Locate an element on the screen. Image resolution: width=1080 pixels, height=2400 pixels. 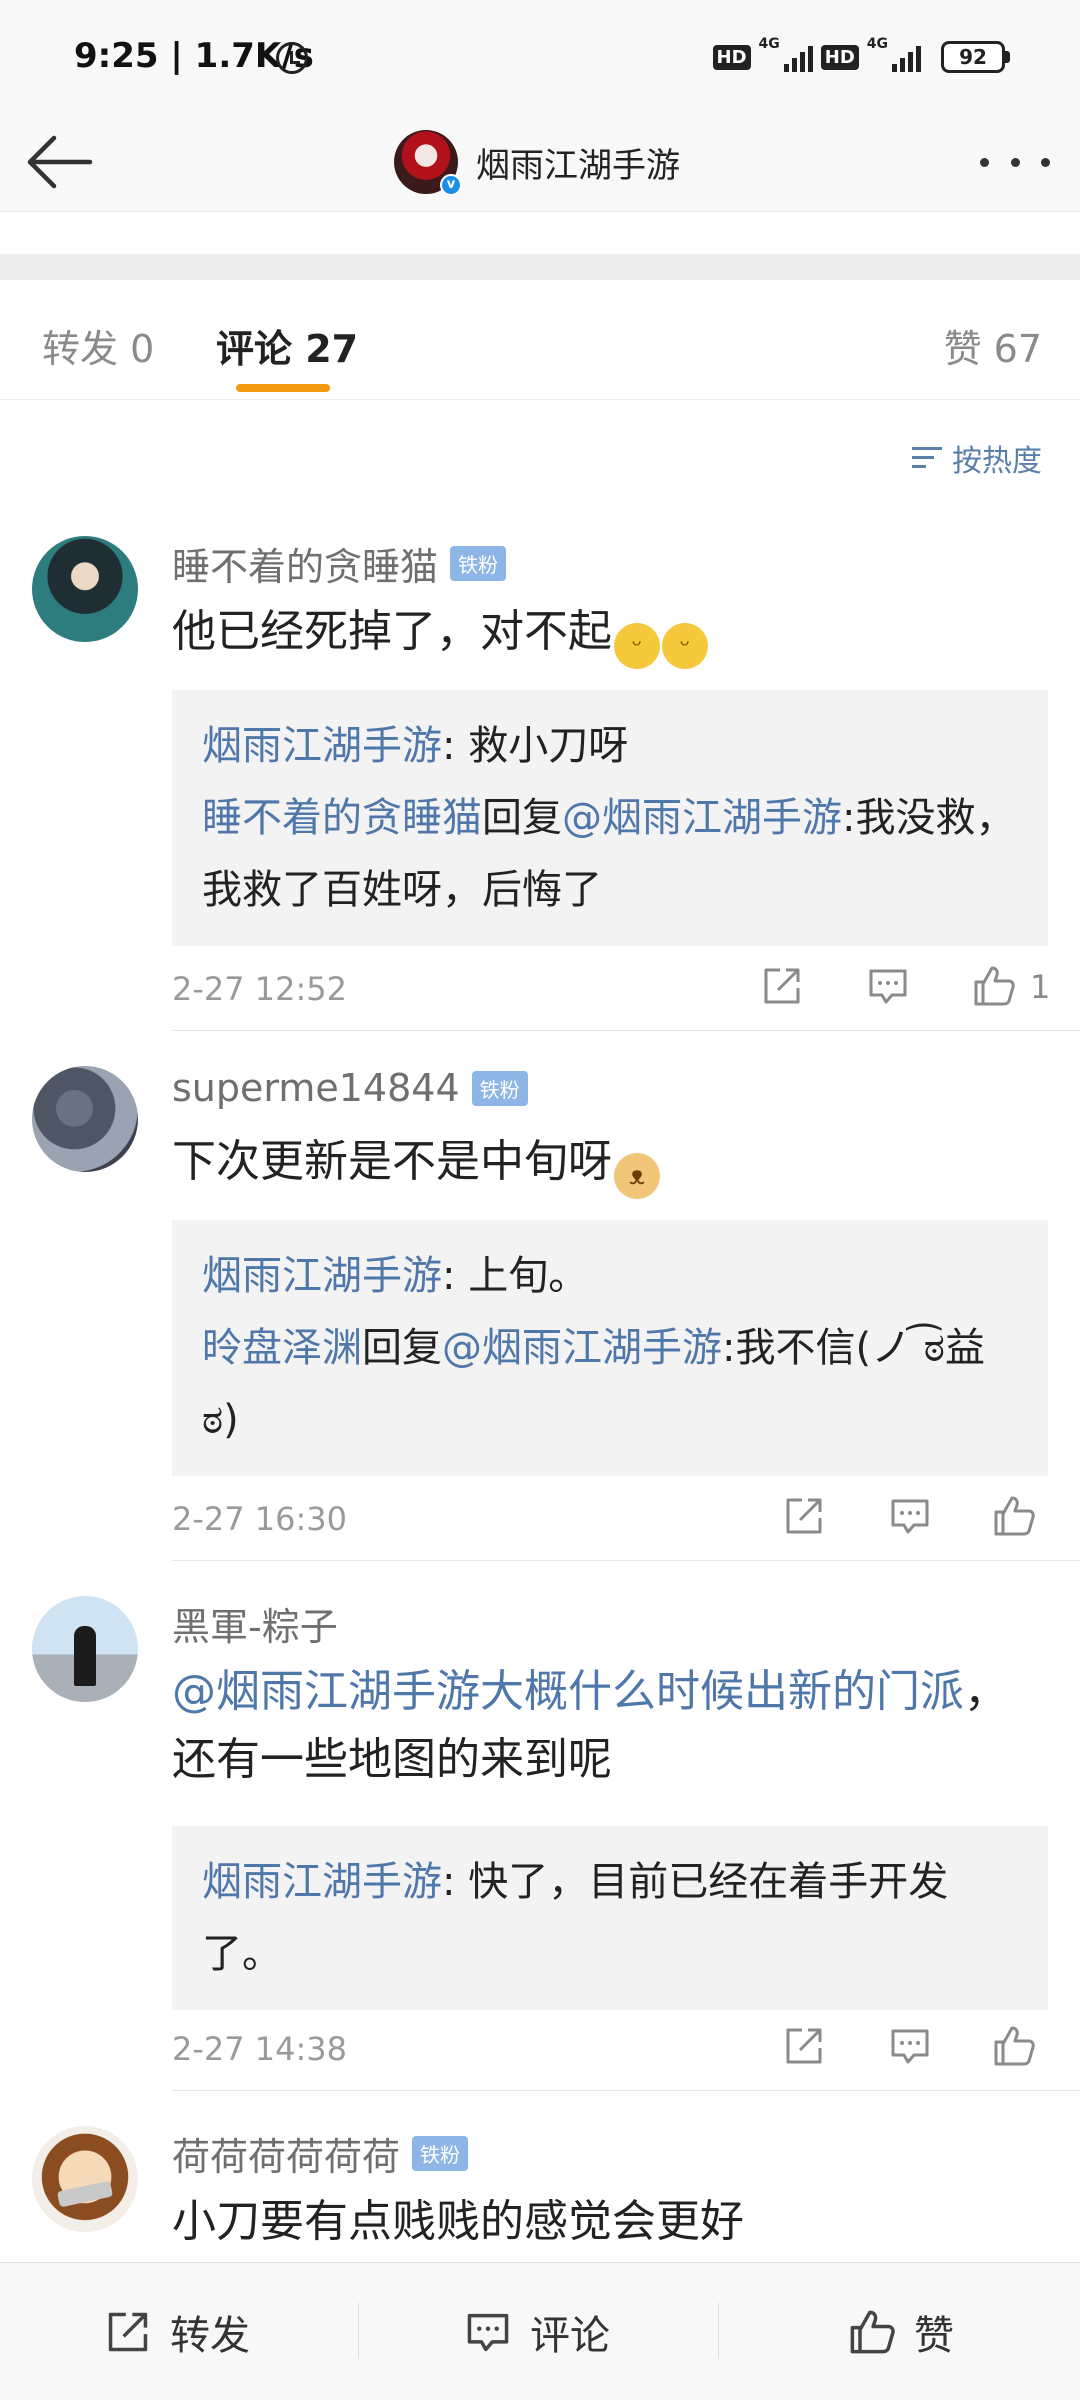
back-button is located at coordinates (59, 162).